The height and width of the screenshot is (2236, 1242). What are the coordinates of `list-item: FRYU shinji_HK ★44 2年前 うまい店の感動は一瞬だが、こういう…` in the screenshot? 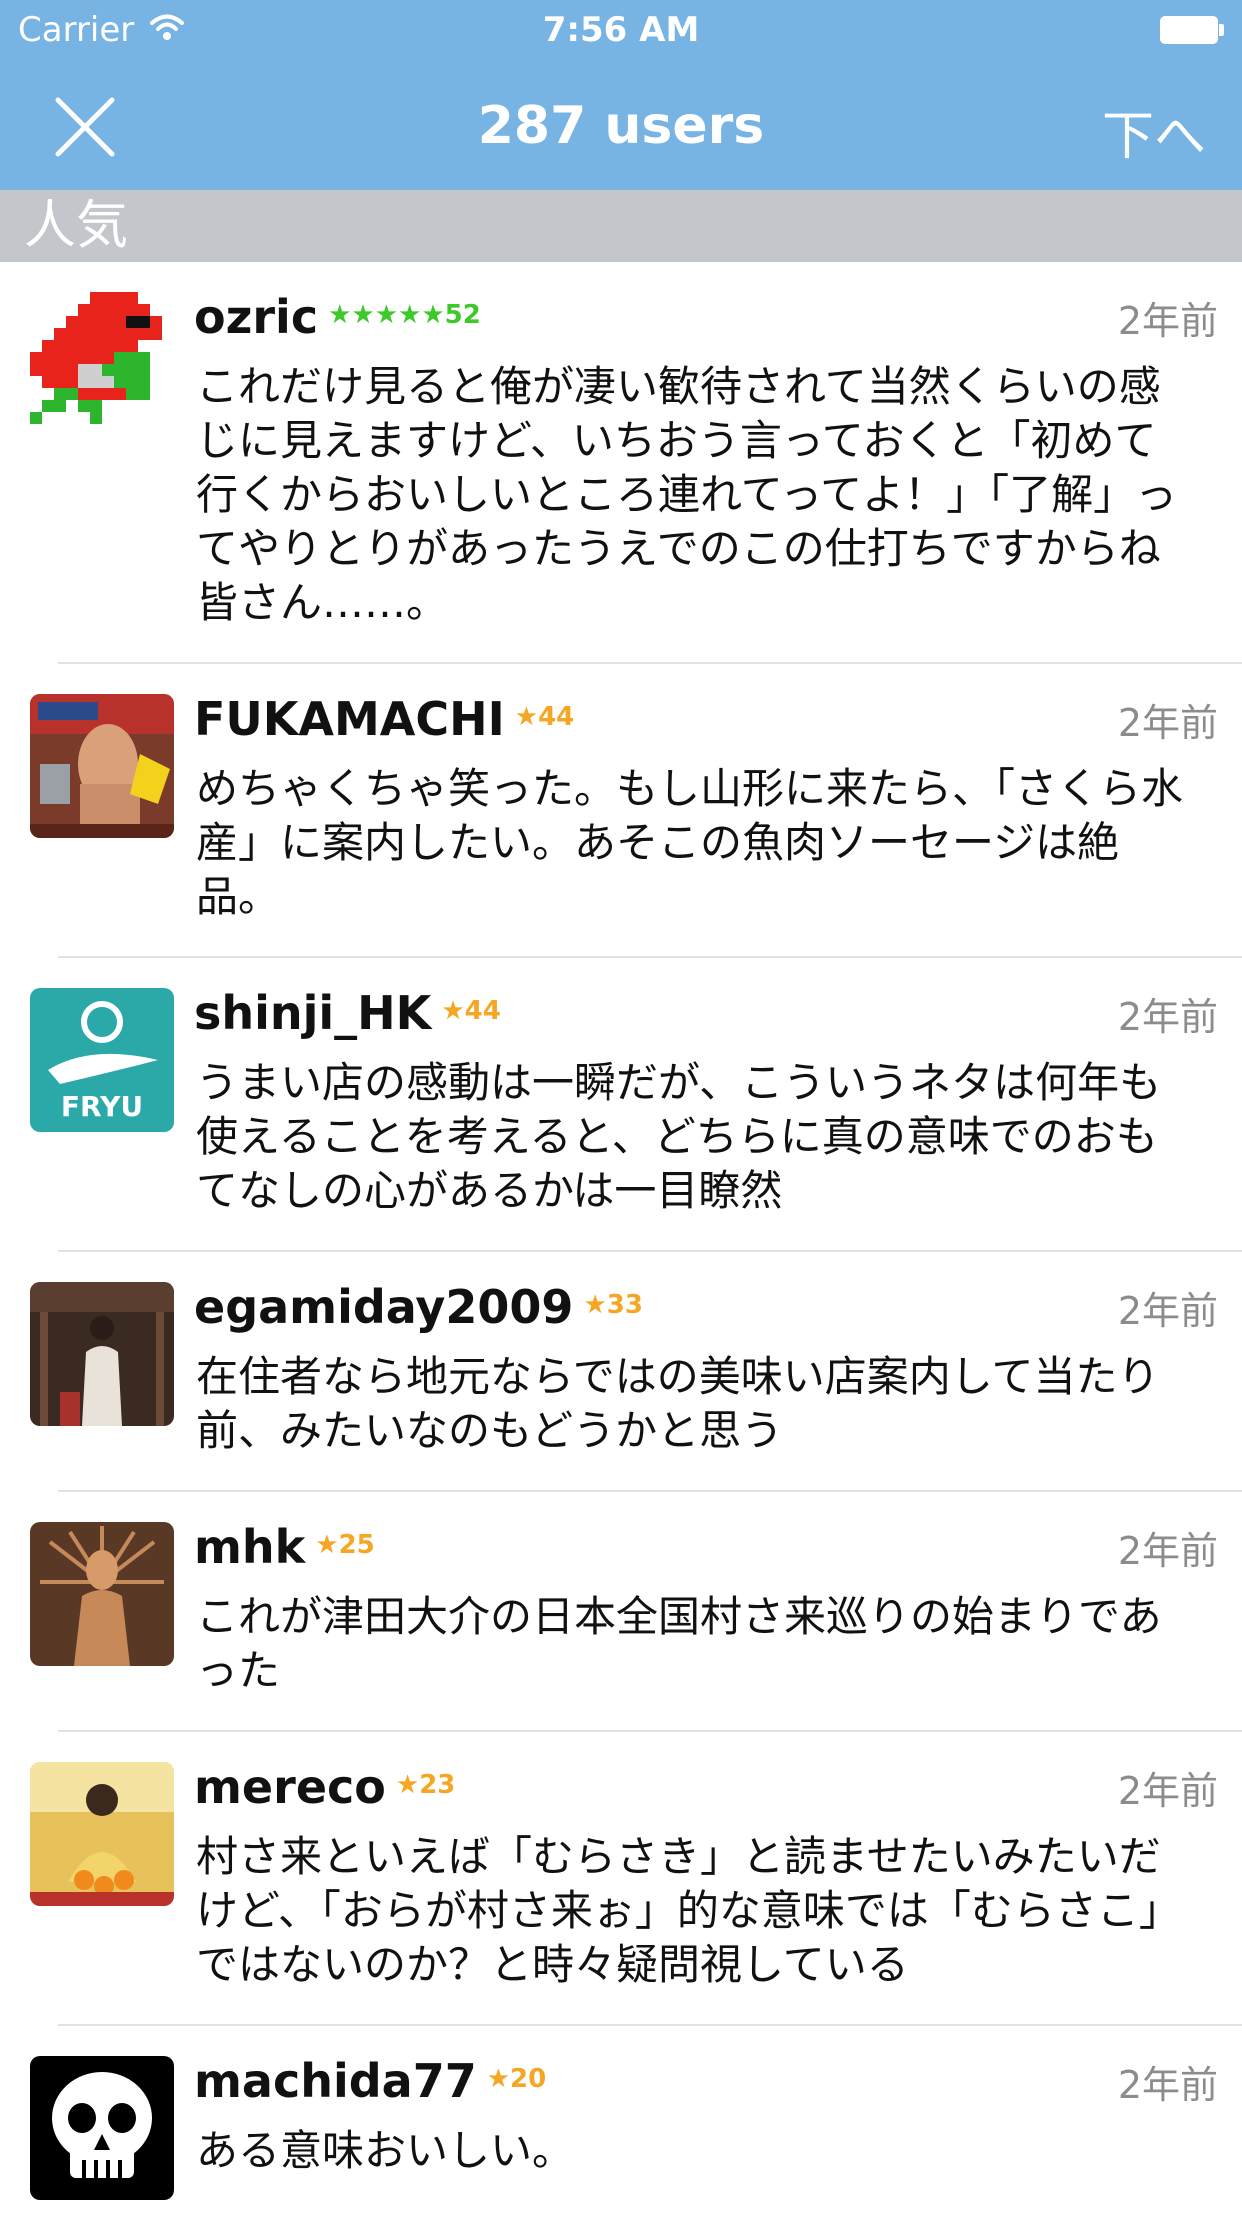 It's located at (621, 1105).